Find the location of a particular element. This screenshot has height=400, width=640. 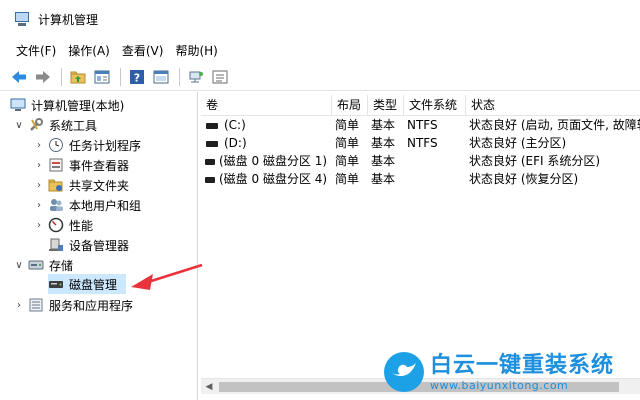

users-icon is located at coordinates (56, 205).